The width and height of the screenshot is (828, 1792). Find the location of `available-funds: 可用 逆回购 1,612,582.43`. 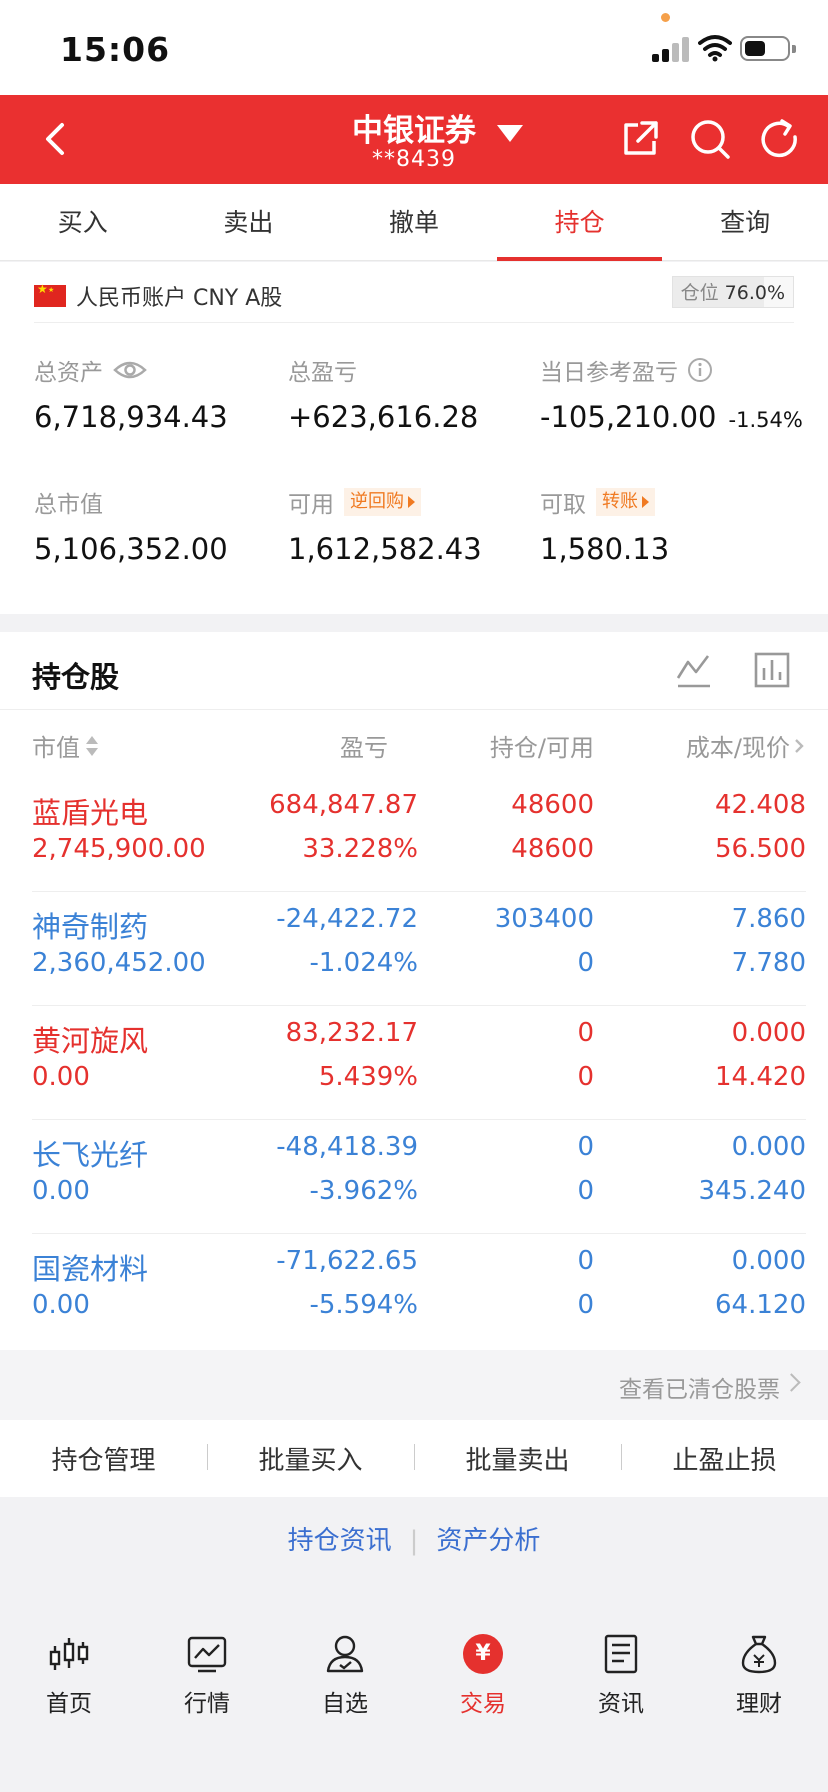

available-funds: 可用 逆回购 1,612,582.43 is located at coordinates (385, 526).